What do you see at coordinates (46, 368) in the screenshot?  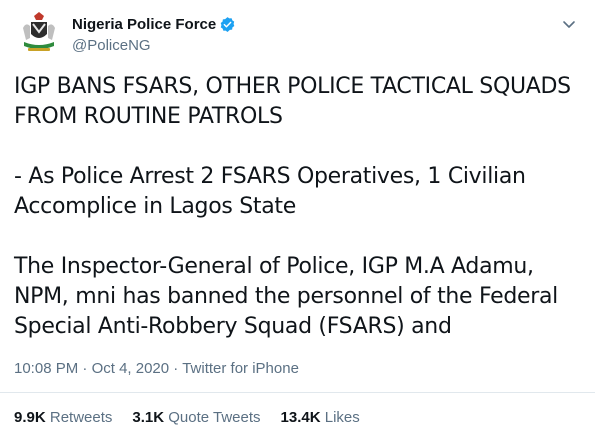 I see `tweet-time: 10:08 PM` at bounding box center [46, 368].